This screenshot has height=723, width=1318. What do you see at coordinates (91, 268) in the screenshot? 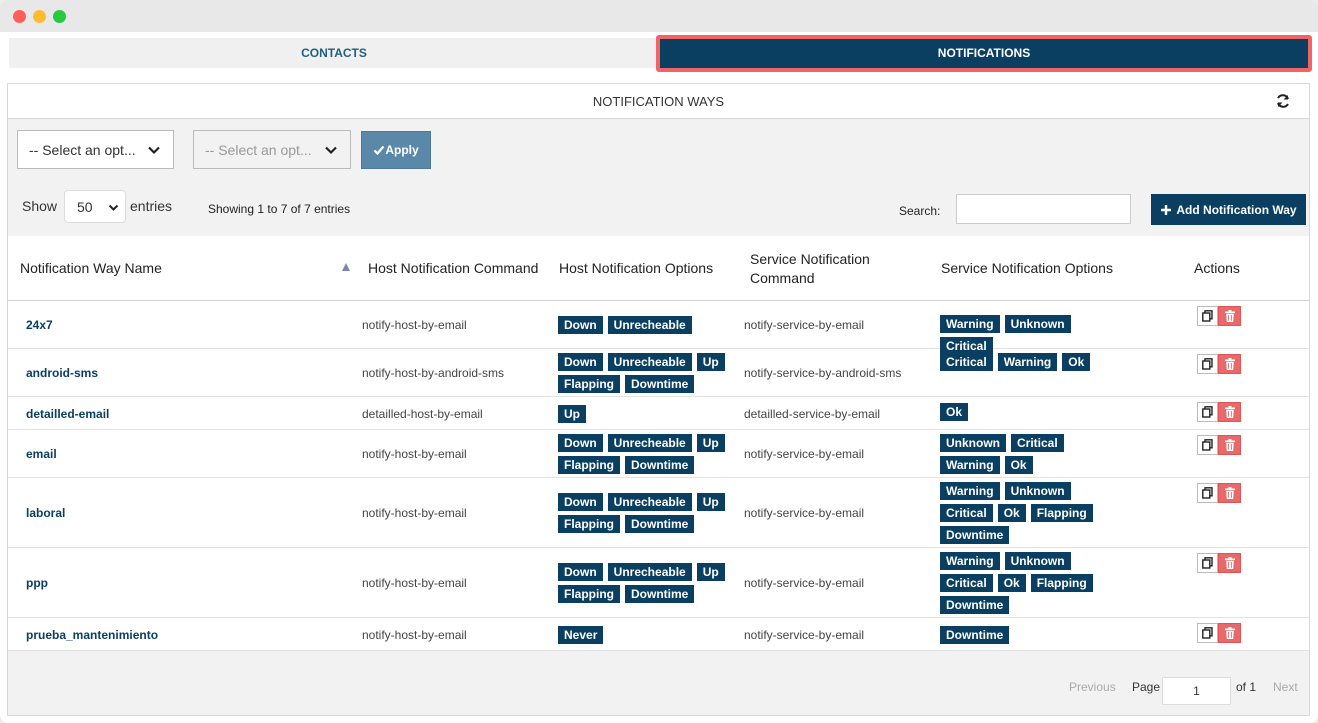
I see `column-header-name: Notification Way Name` at bounding box center [91, 268].